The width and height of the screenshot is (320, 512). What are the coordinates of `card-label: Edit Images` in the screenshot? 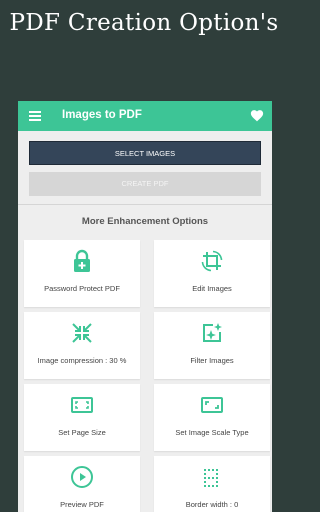 It's located at (212, 288).